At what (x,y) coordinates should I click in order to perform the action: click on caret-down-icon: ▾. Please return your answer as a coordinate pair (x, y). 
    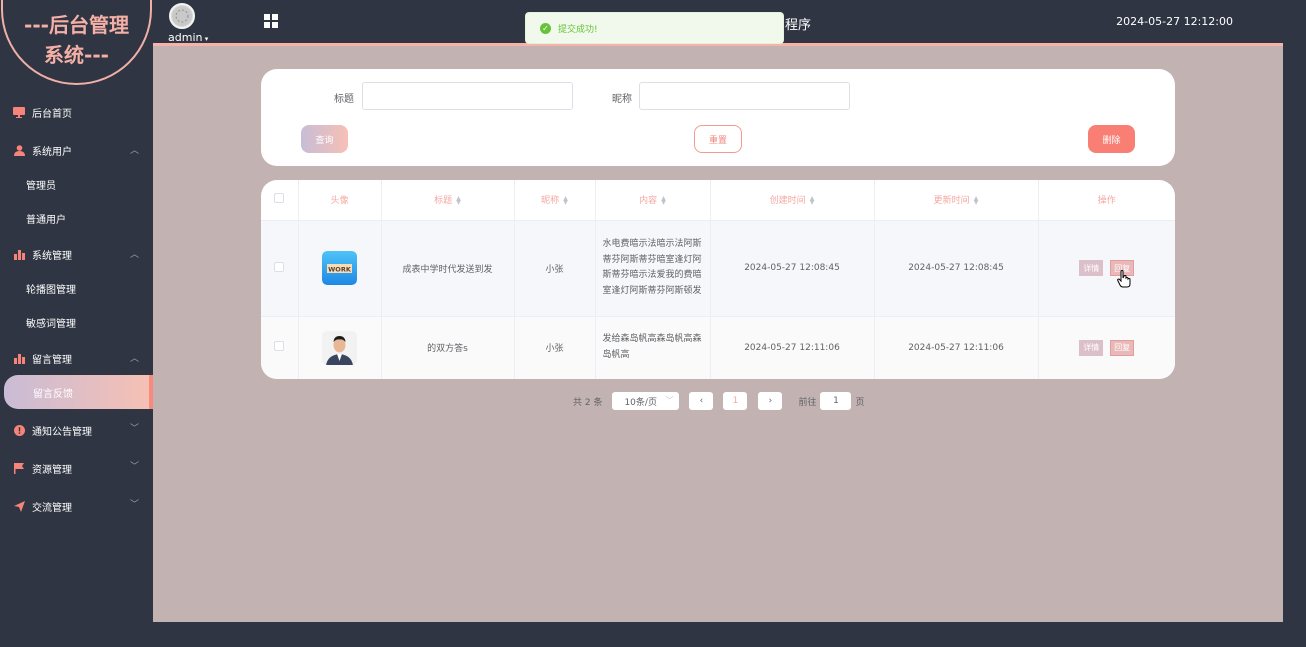
    Looking at the image, I should click on (205, 39).